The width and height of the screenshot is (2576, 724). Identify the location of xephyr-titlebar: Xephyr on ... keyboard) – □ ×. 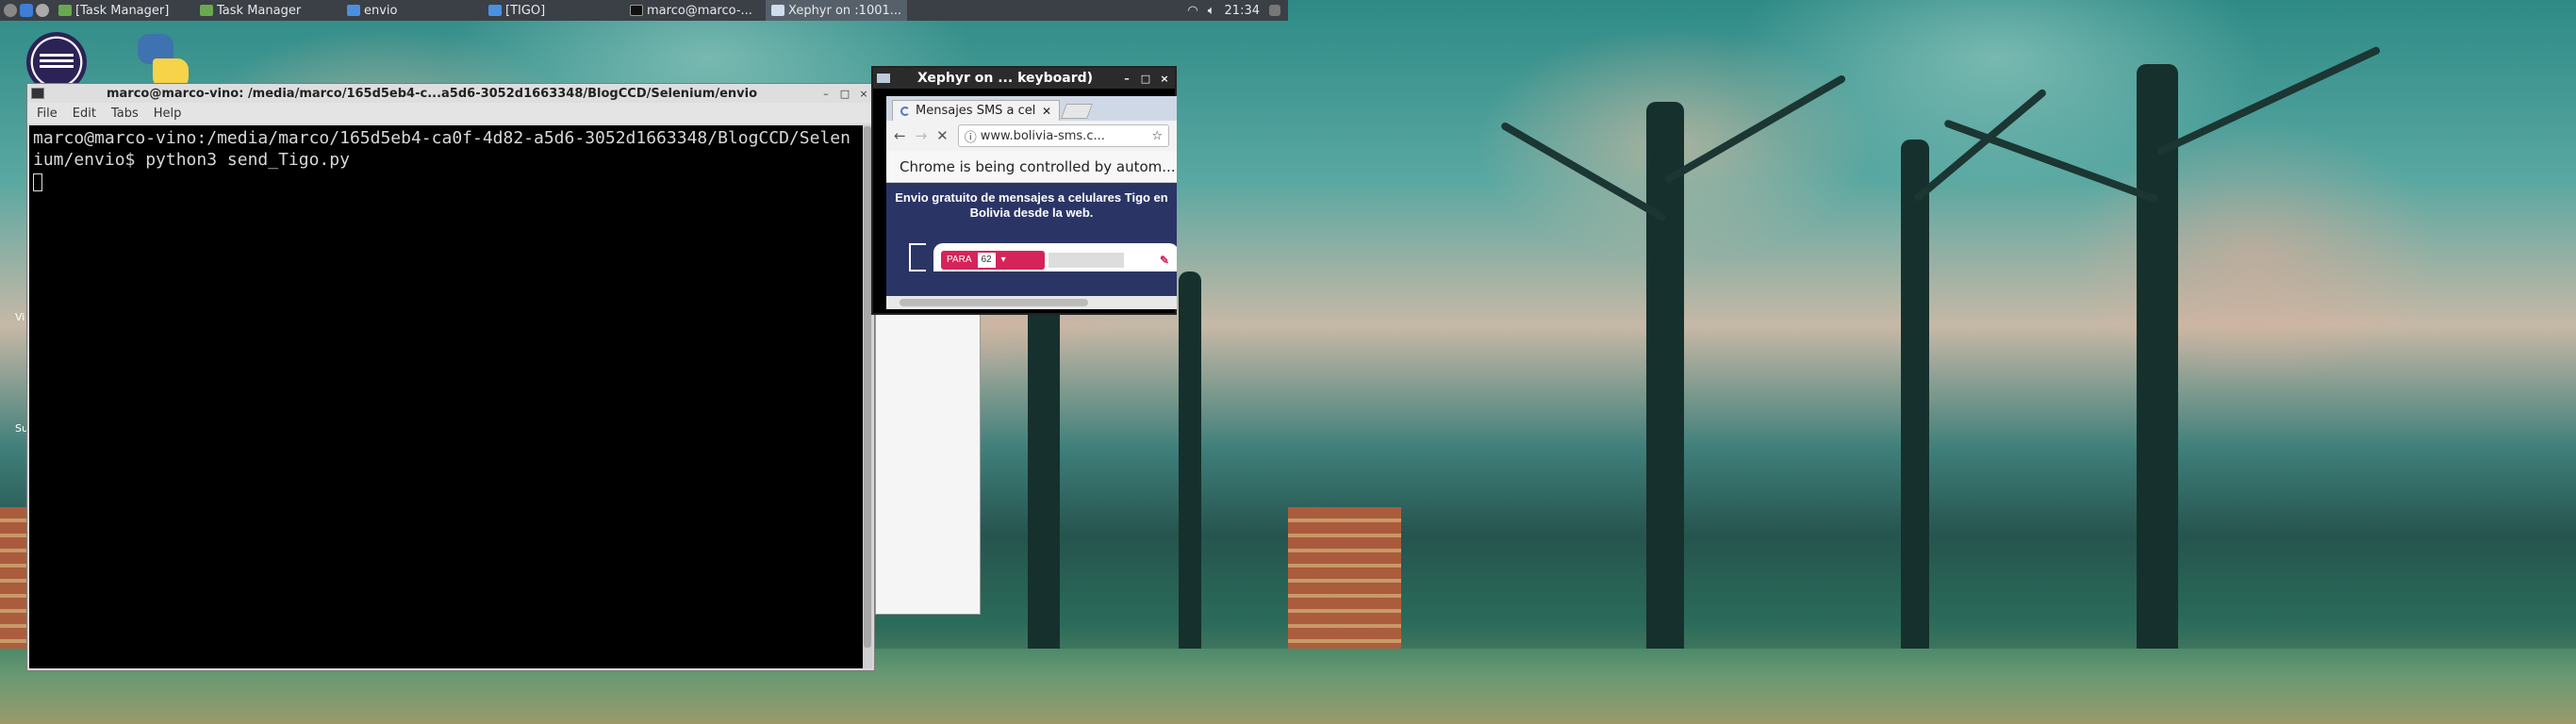
(1024, 78).